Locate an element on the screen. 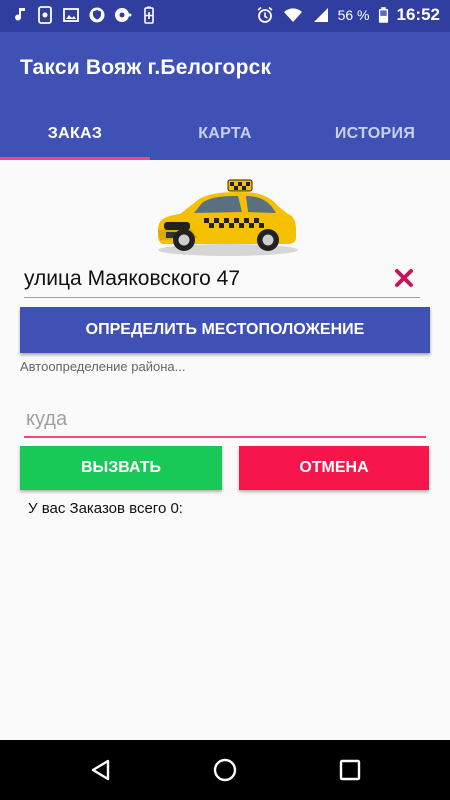 Image resolution: width=450 pixels, height=800 pixels. sd-card-icon is located at coordinates (45, 15).